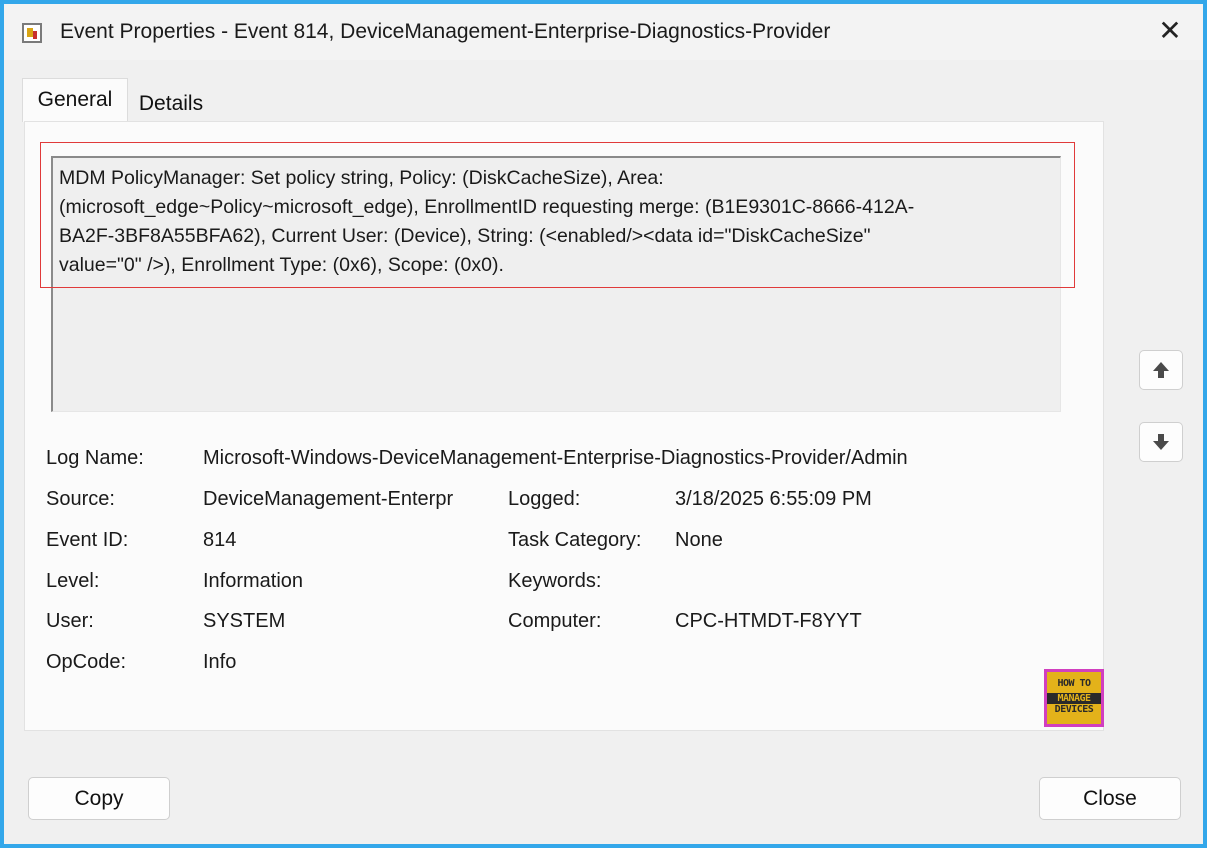 The image size is (1207, 848). I want to click on event-id-label: Event ID:, so click(87, 540).